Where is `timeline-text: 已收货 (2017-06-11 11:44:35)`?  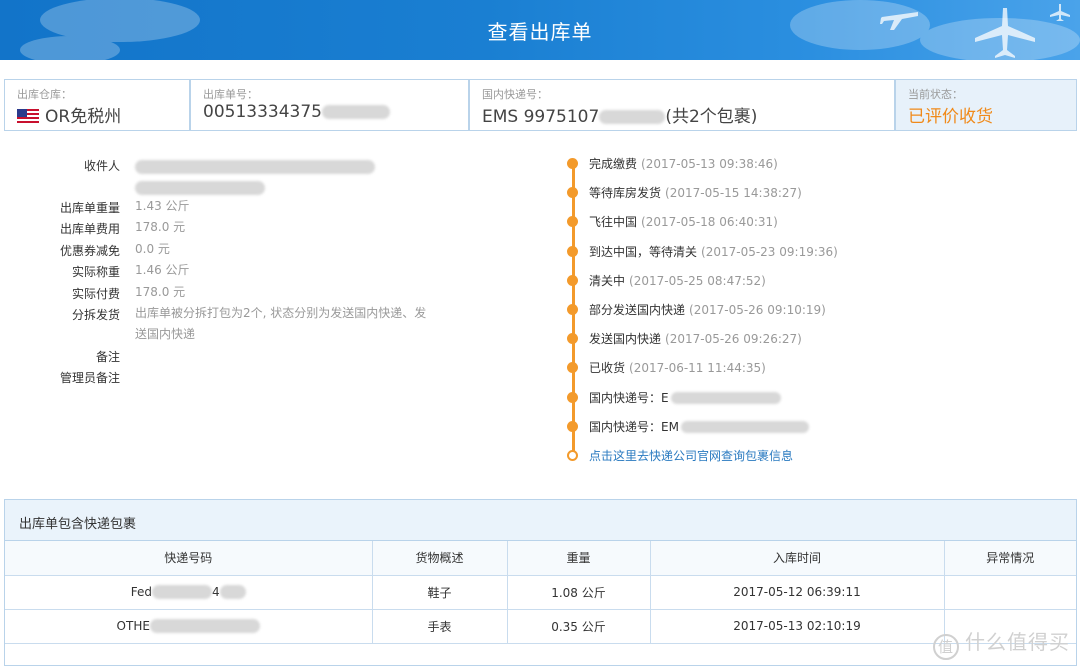
timeline-text: 已收货 (2017-06-11 11:44:35) is located at coordinates (677, 367).